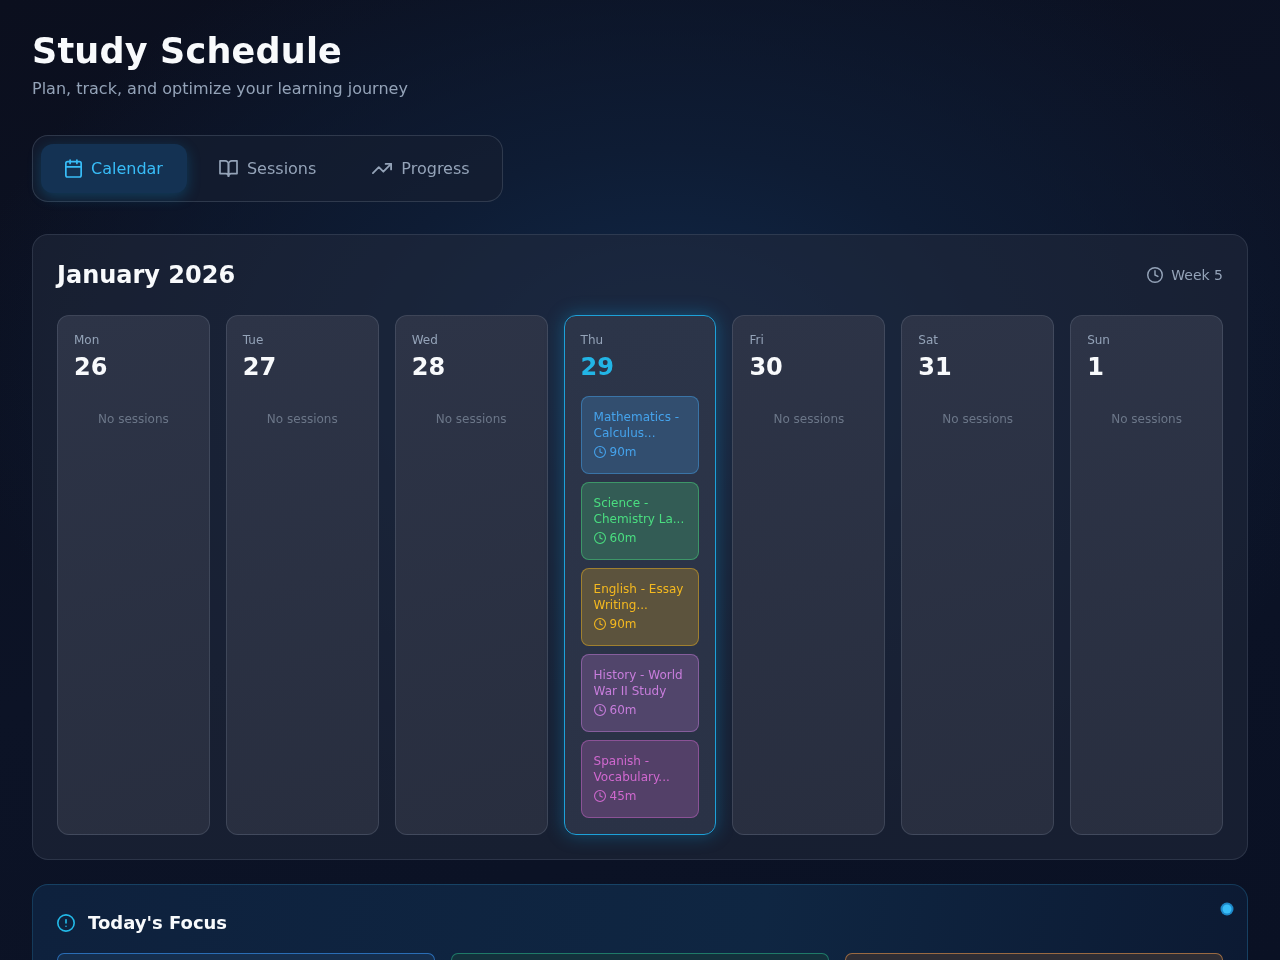  Describe the element at coordinates (421, 168) in the screenshot. I see `tab: Progress` at that location.